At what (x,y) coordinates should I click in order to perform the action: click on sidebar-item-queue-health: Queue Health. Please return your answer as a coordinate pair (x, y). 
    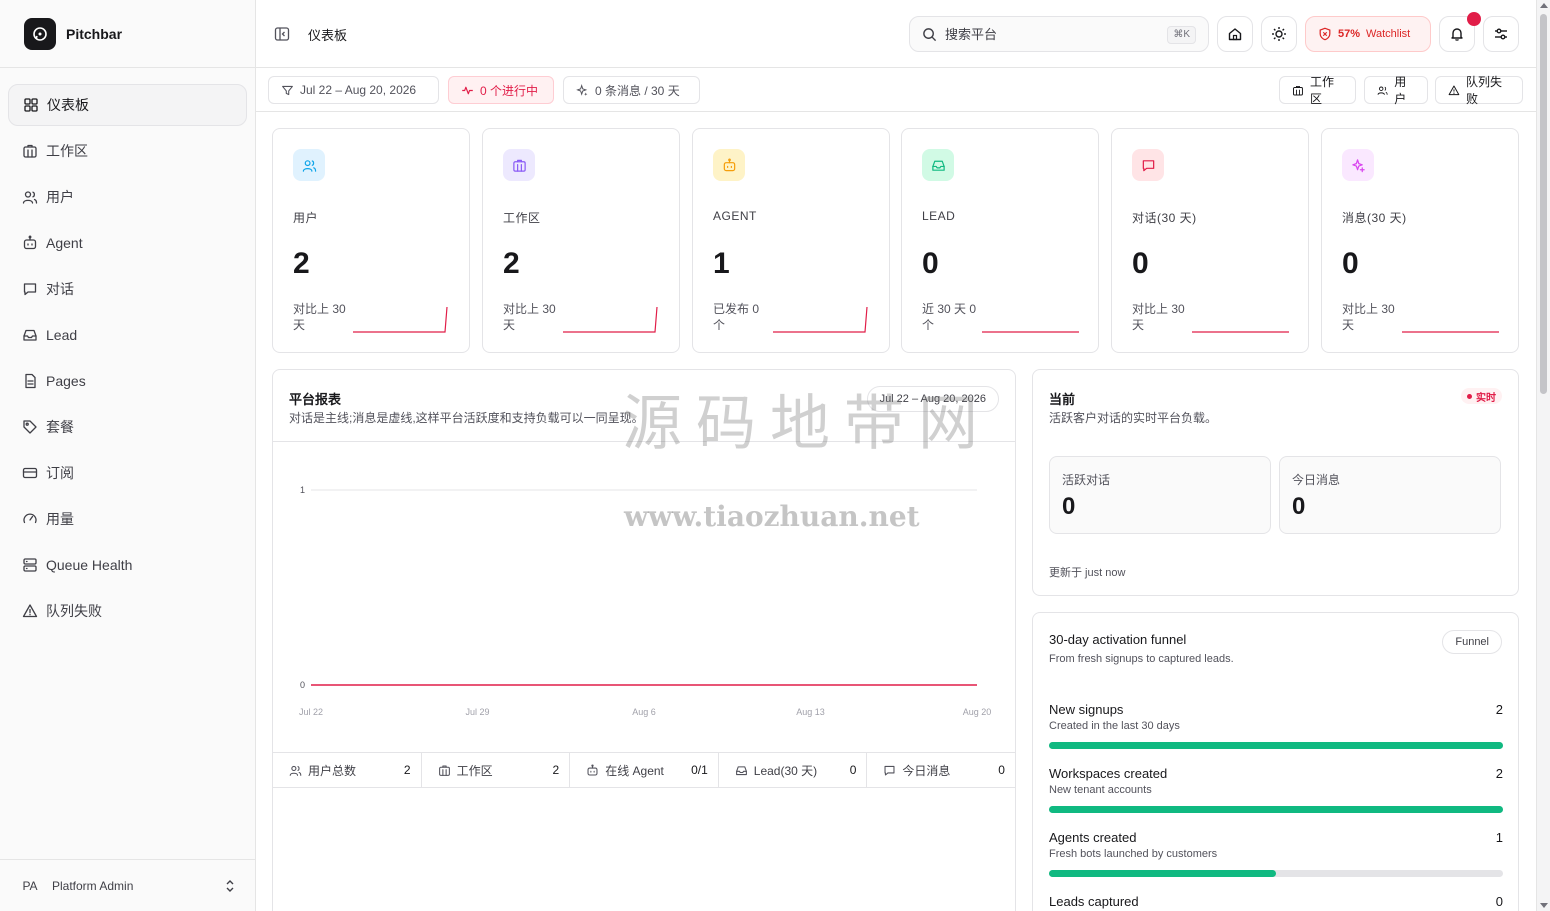
    Looking at the image, I should click on (127, 565).